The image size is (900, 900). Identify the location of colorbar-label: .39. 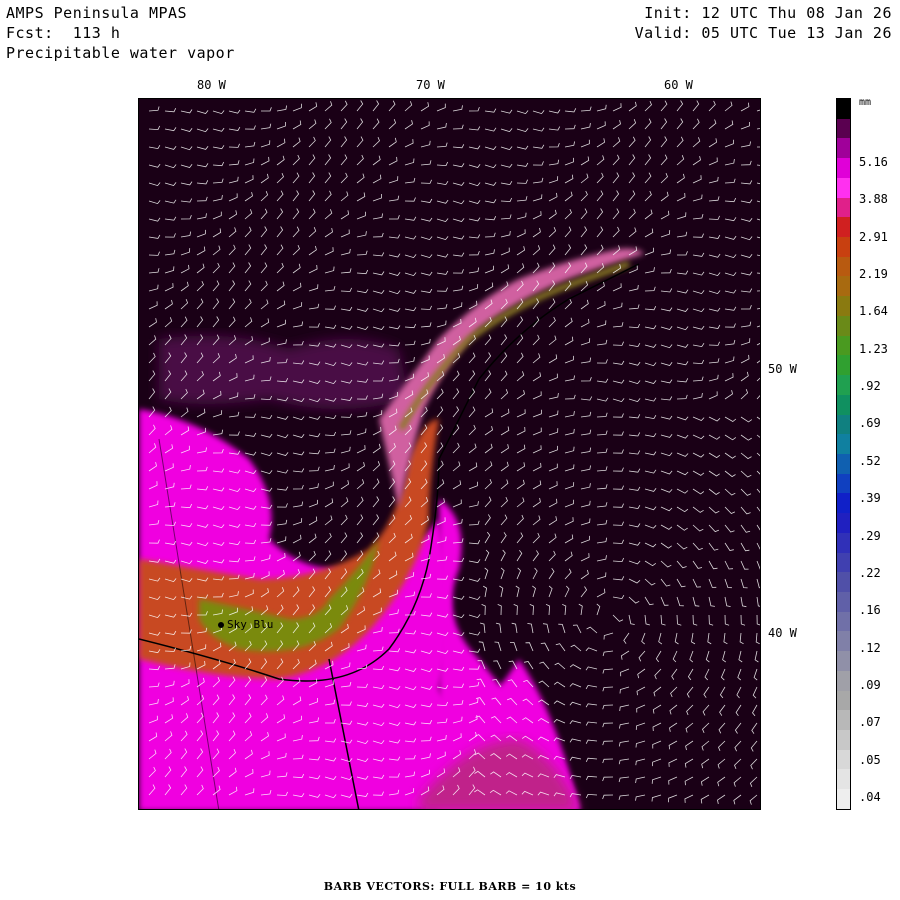
(870, 498).